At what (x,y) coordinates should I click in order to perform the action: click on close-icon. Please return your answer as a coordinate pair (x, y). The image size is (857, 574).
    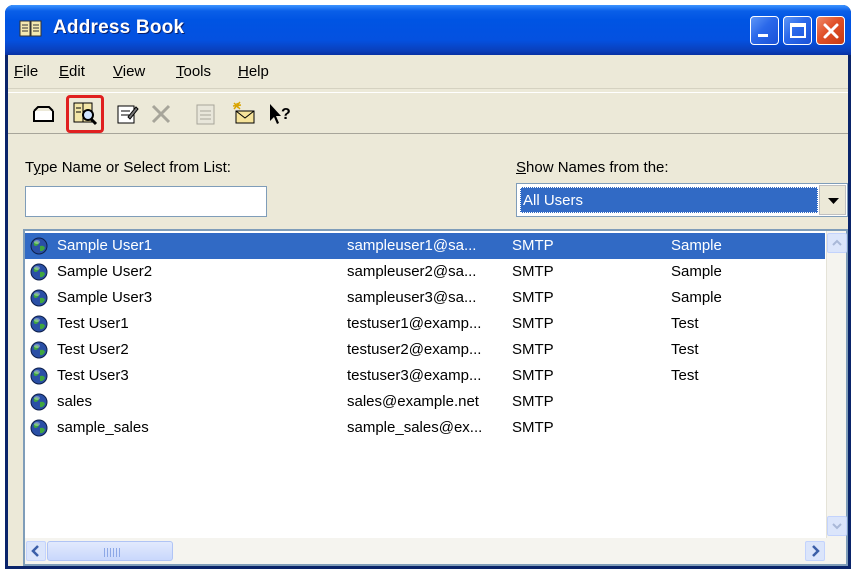
    Looking at the image, I should click on (831, 31).